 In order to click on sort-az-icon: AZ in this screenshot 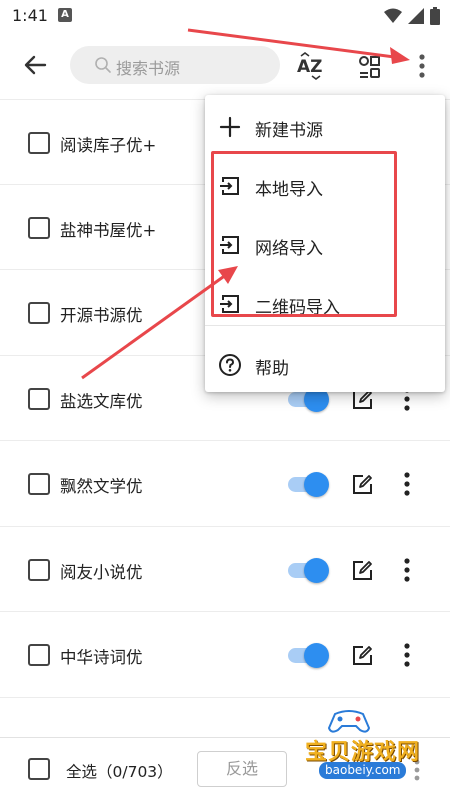, I will do `click(310, 66)`.